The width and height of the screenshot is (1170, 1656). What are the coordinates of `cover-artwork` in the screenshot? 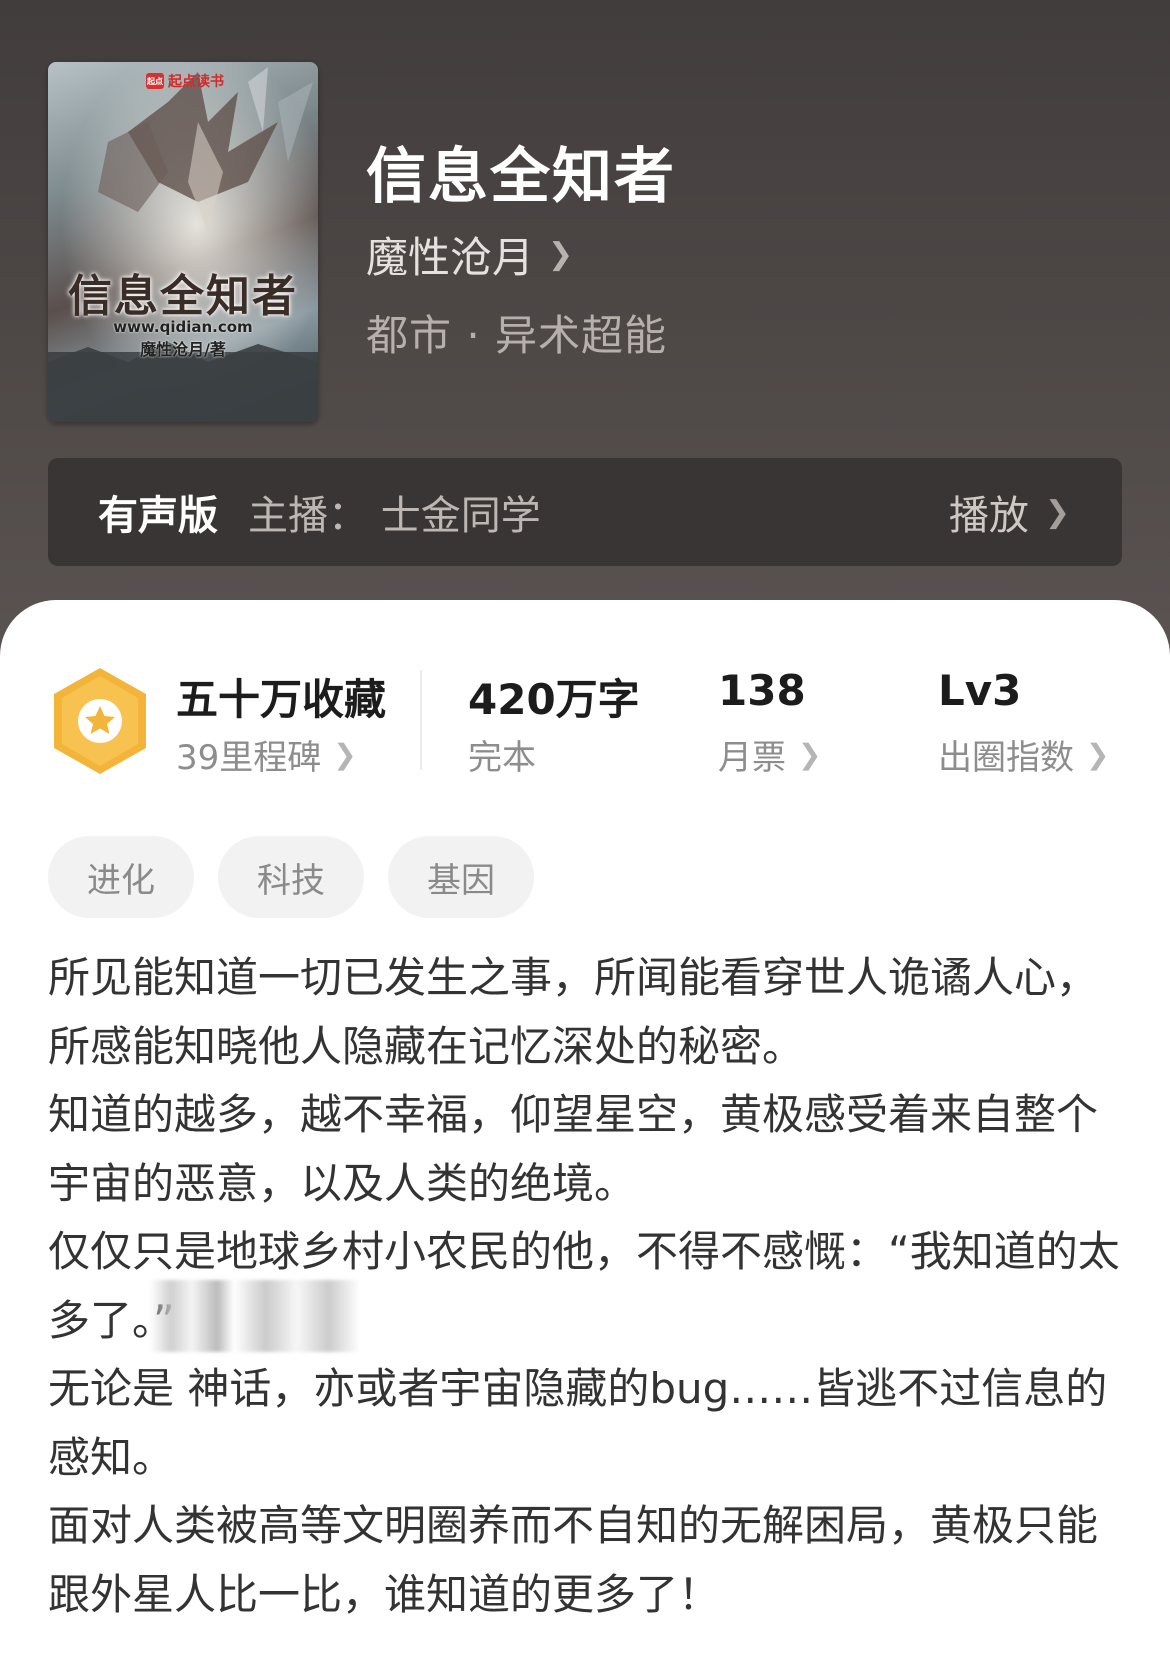 It's located at (183, 242).